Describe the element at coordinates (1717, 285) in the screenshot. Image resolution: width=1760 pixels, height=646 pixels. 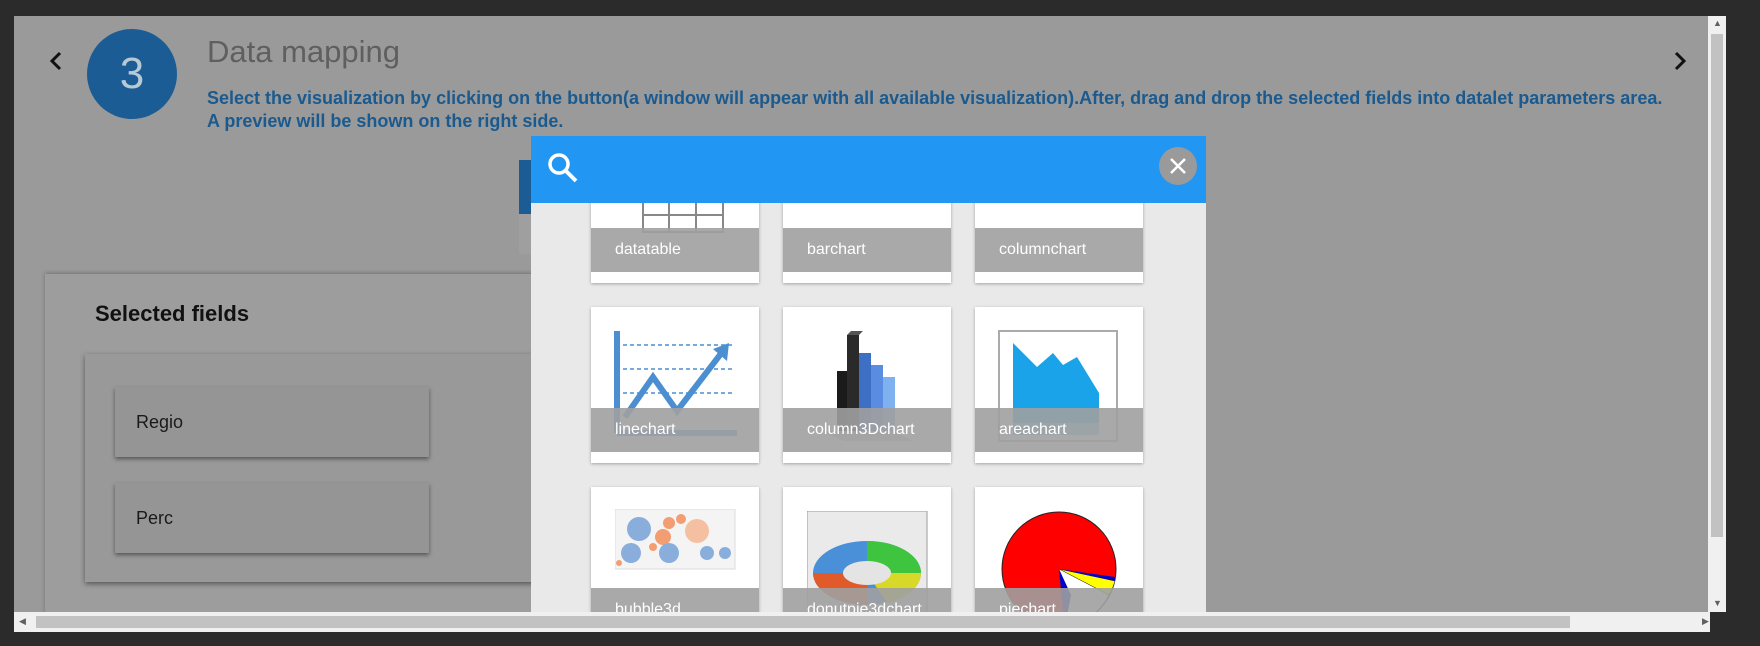
I see `vertical-scroll-thumb` at that location.